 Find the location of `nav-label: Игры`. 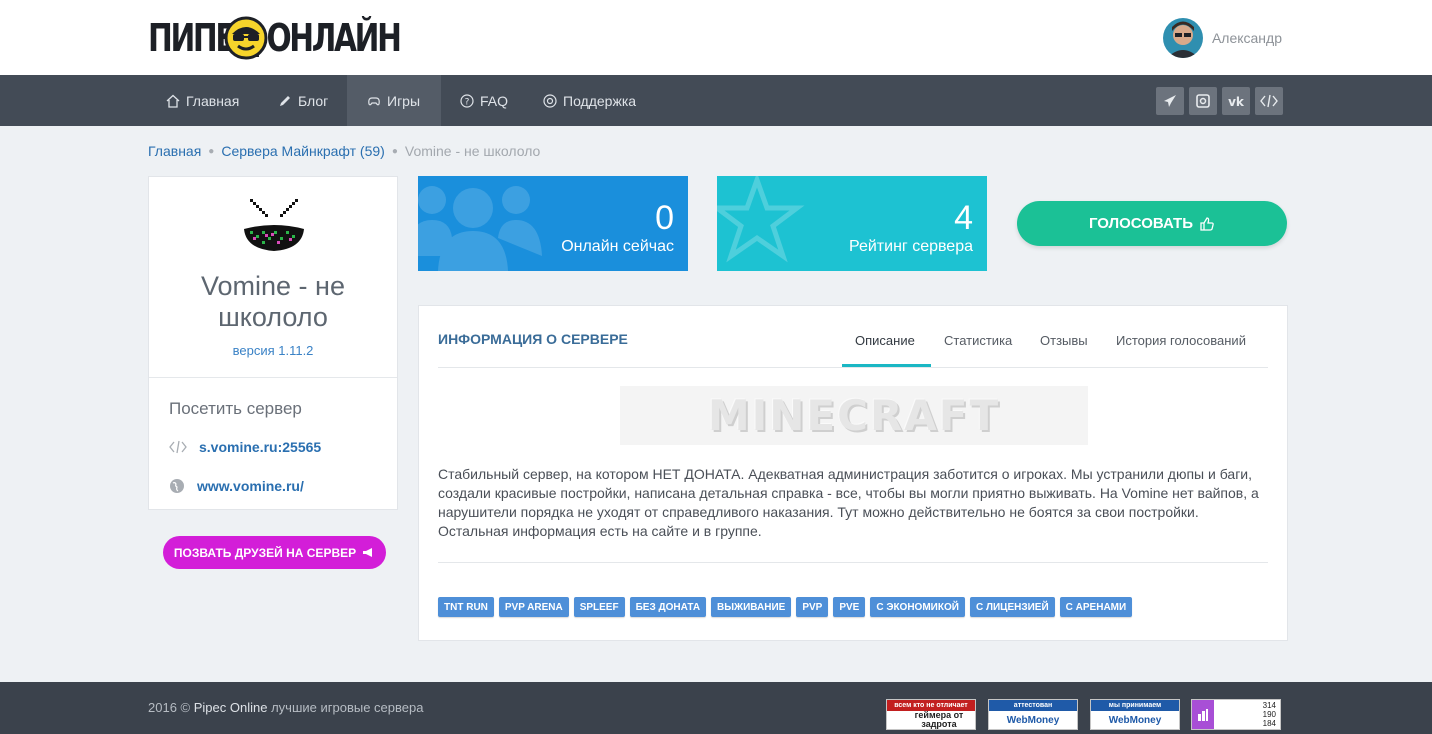

nav-label: Игры is located at coordinates (404, 100).